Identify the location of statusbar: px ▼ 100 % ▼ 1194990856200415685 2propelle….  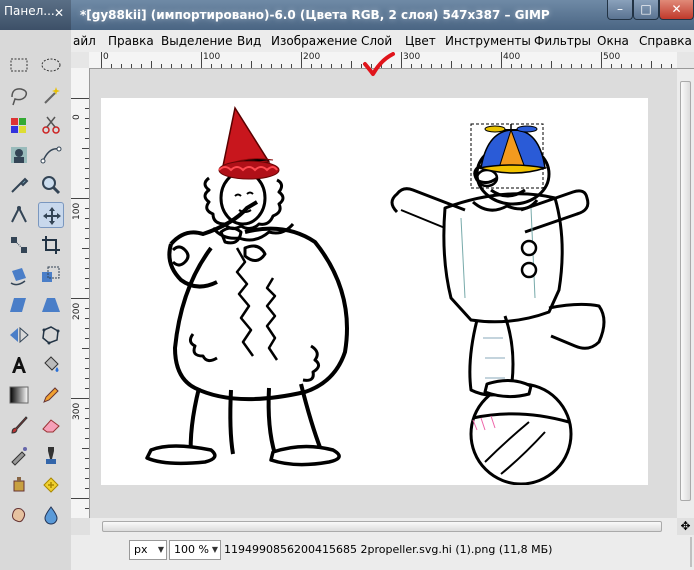
(382, 552).